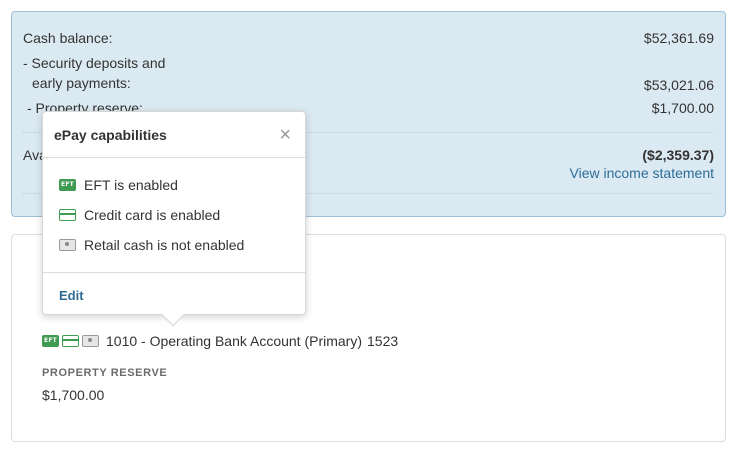 The image size is (739, 453). What do you see at coordinates (81, 83) in the screenshot?
I see `security-deposits-label-line2: early payments:` at bounding box center [81, 83].